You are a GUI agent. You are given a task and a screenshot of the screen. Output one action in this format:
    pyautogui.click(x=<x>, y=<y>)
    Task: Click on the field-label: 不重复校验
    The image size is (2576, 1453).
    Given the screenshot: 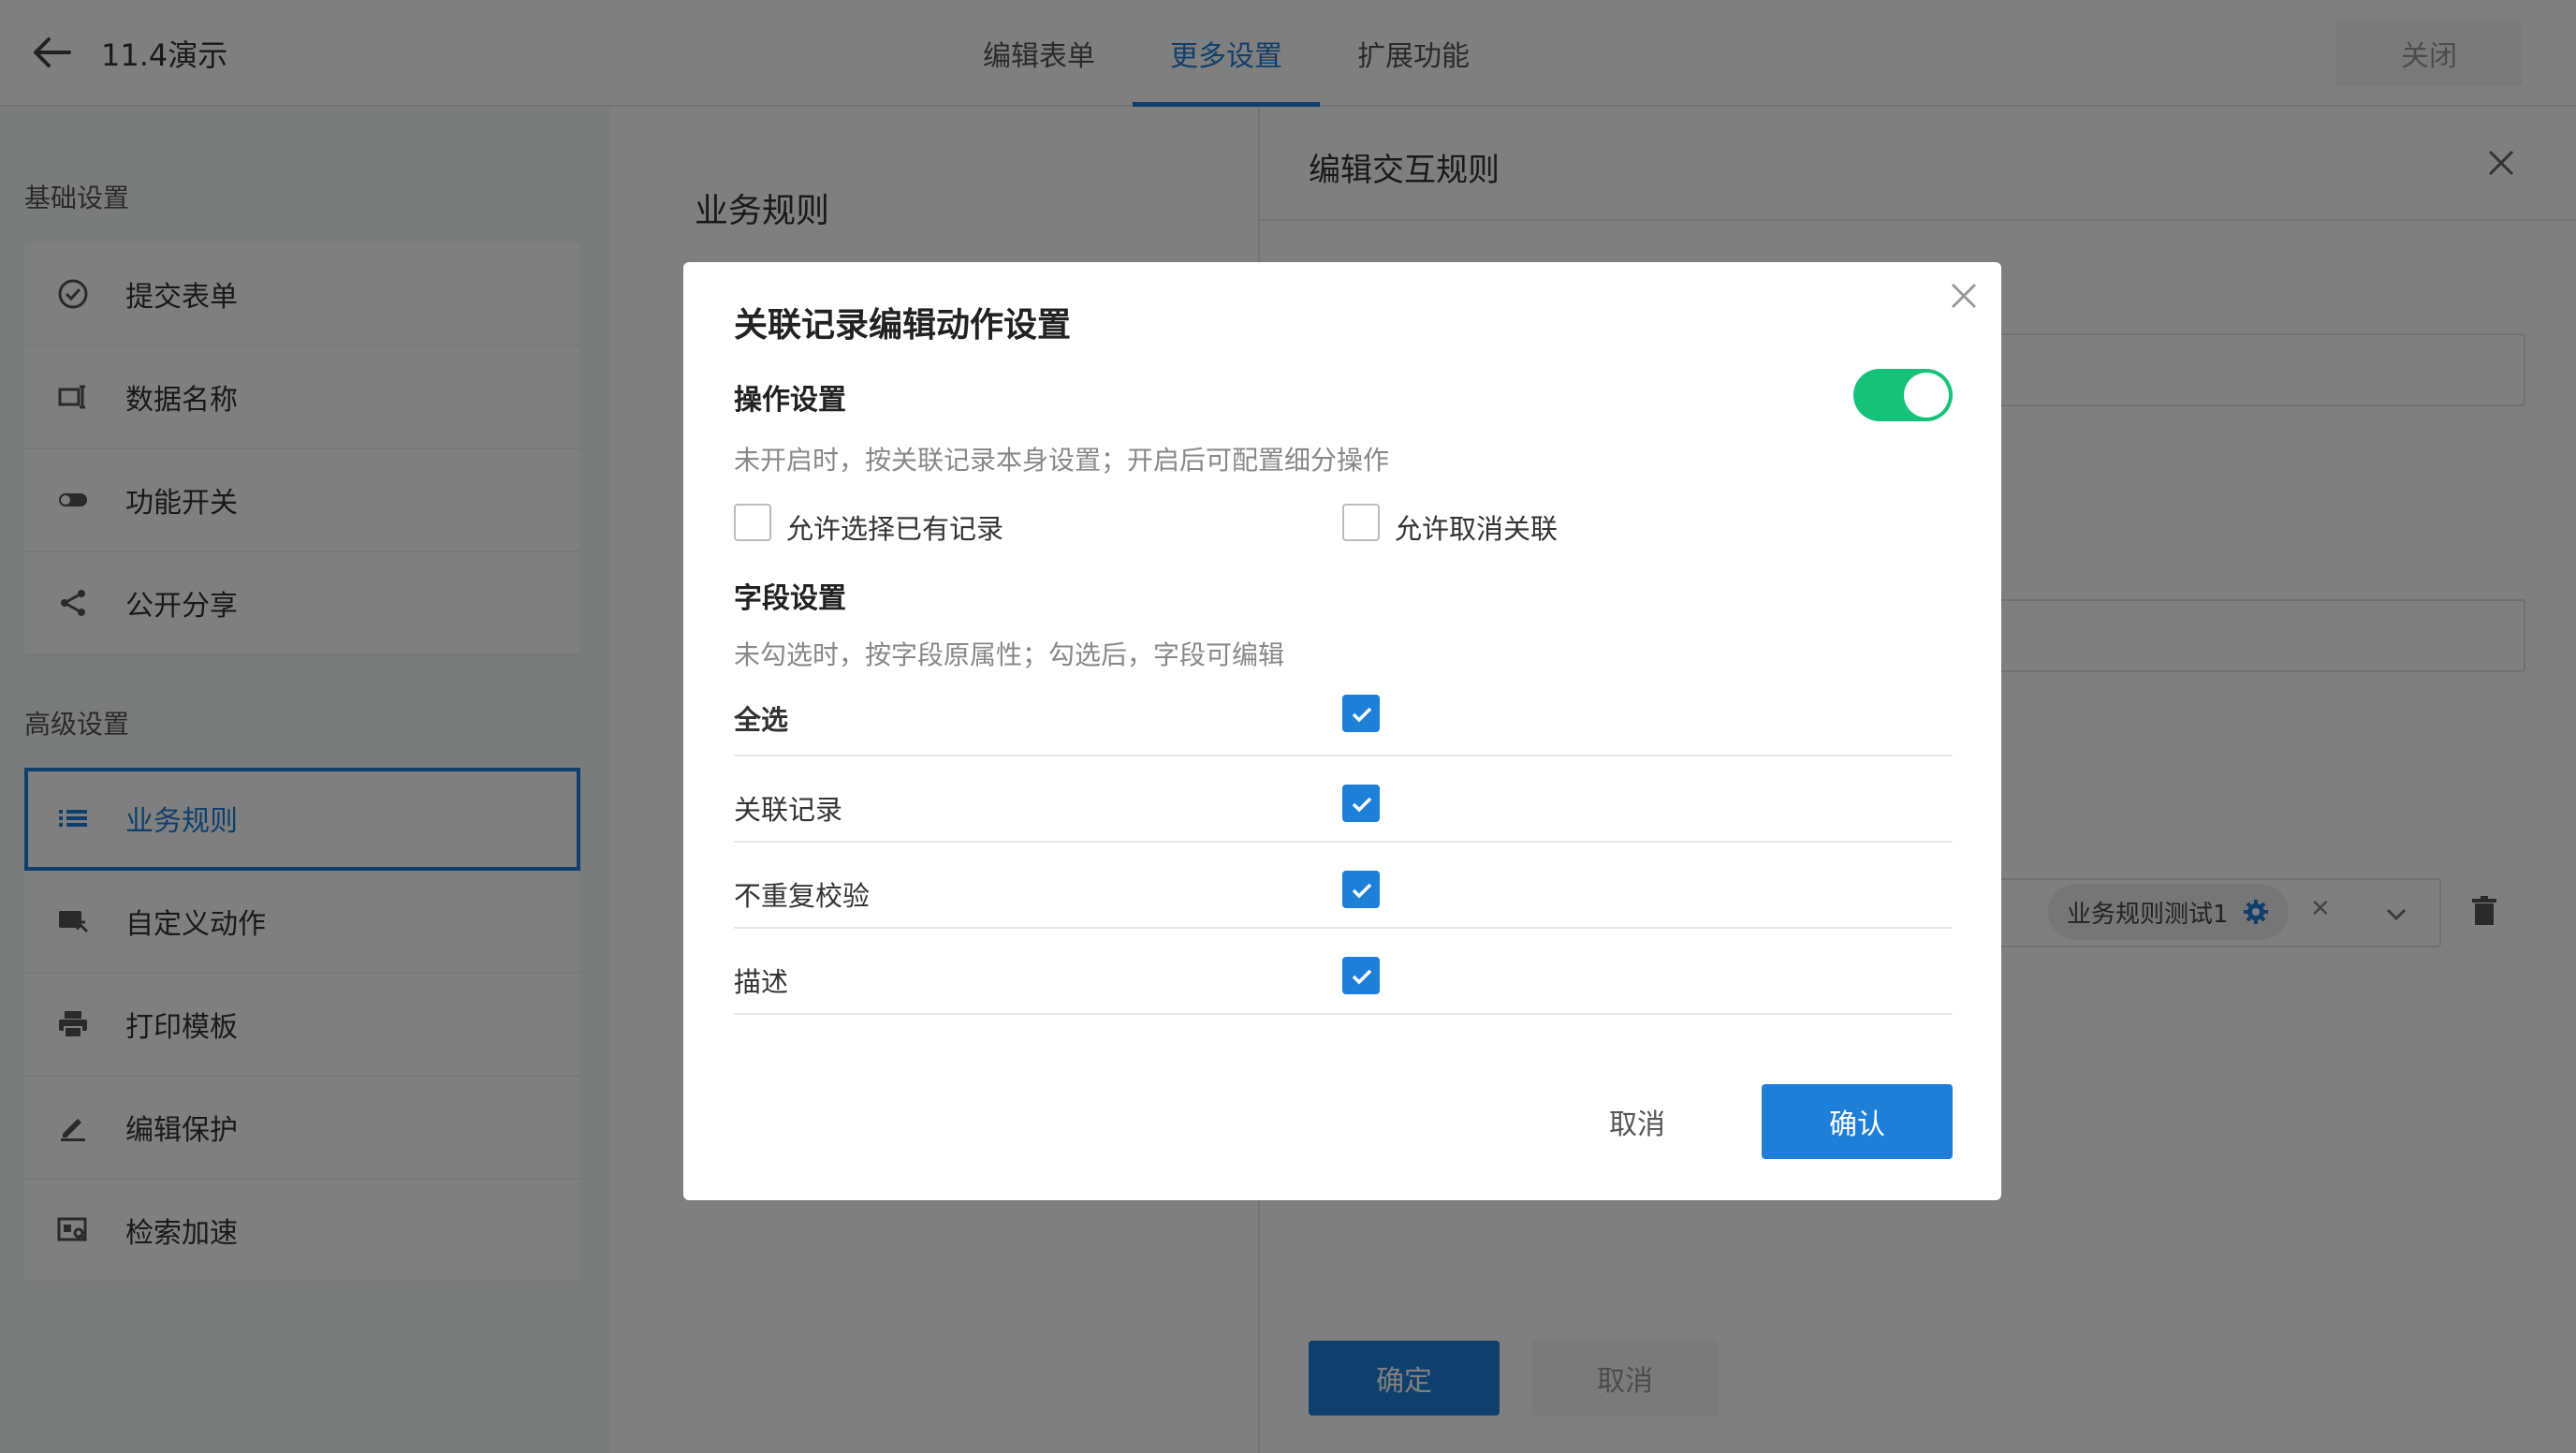 What is the action you would take?
    pyautogui.click(x=802, y=896)
    